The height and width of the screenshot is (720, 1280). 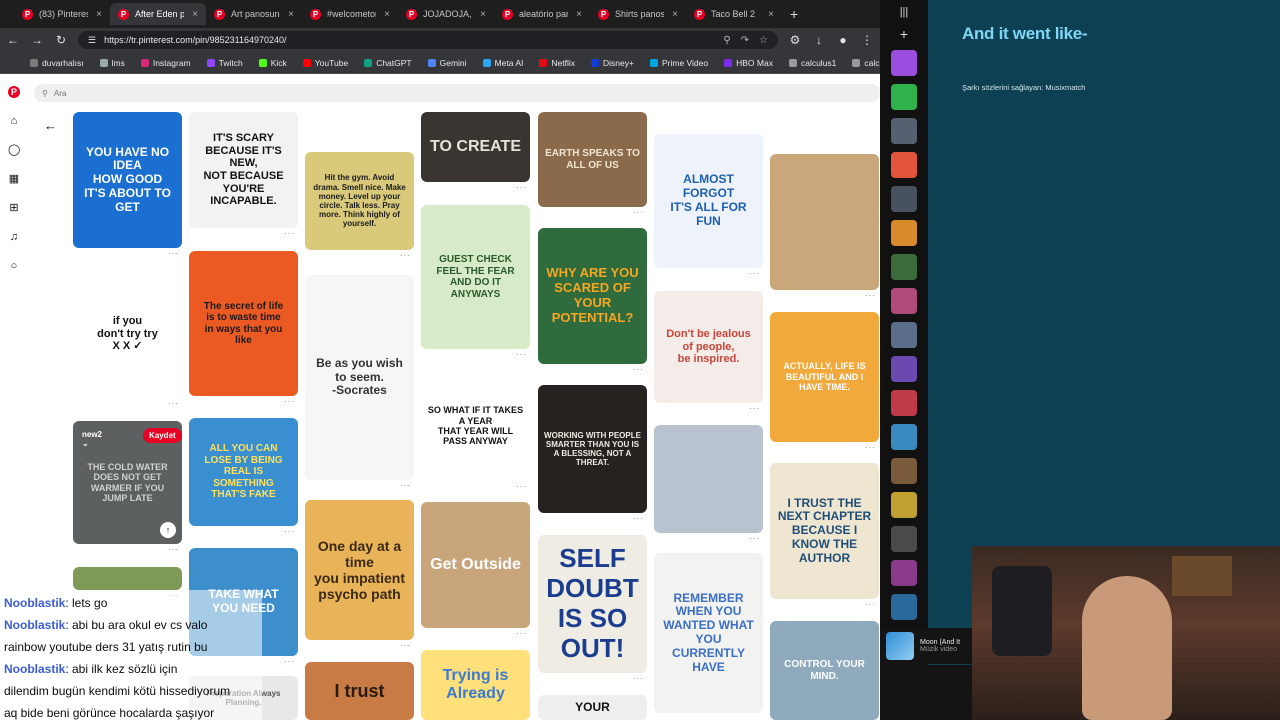 I want to click on pin-share-icon: ↑, so click(x=168, y=530).